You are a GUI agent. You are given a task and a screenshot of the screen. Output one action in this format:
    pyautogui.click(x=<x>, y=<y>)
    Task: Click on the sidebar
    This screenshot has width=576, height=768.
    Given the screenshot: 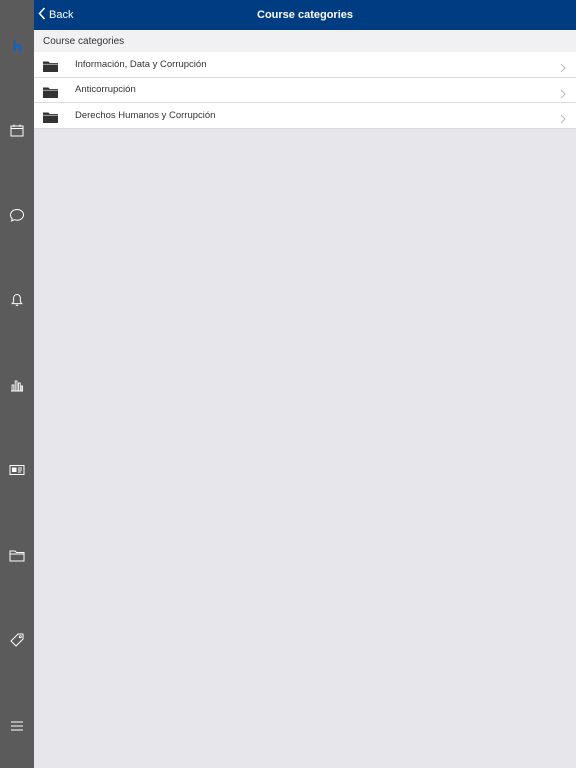 What is the action you would take?
    pyautogui.click(x=17, y=384)
    